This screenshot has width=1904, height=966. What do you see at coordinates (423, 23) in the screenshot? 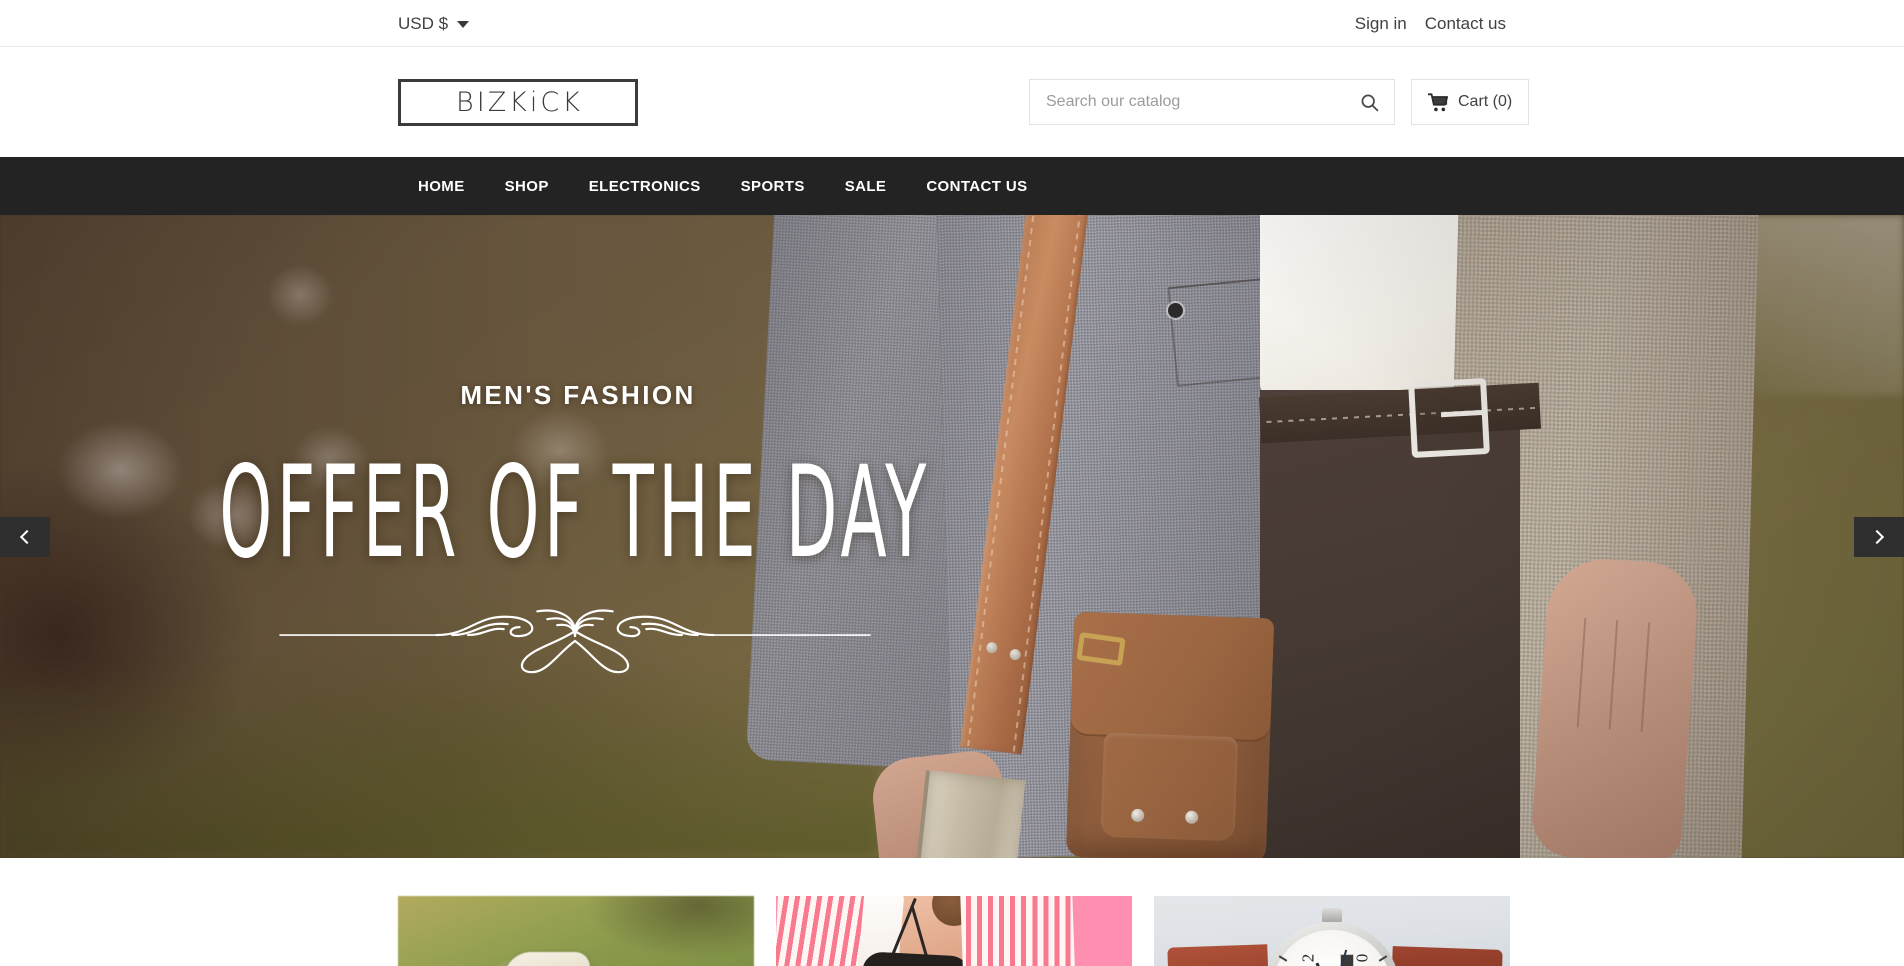
I see `currency-label: USD $` at bounding box center [423, 23].